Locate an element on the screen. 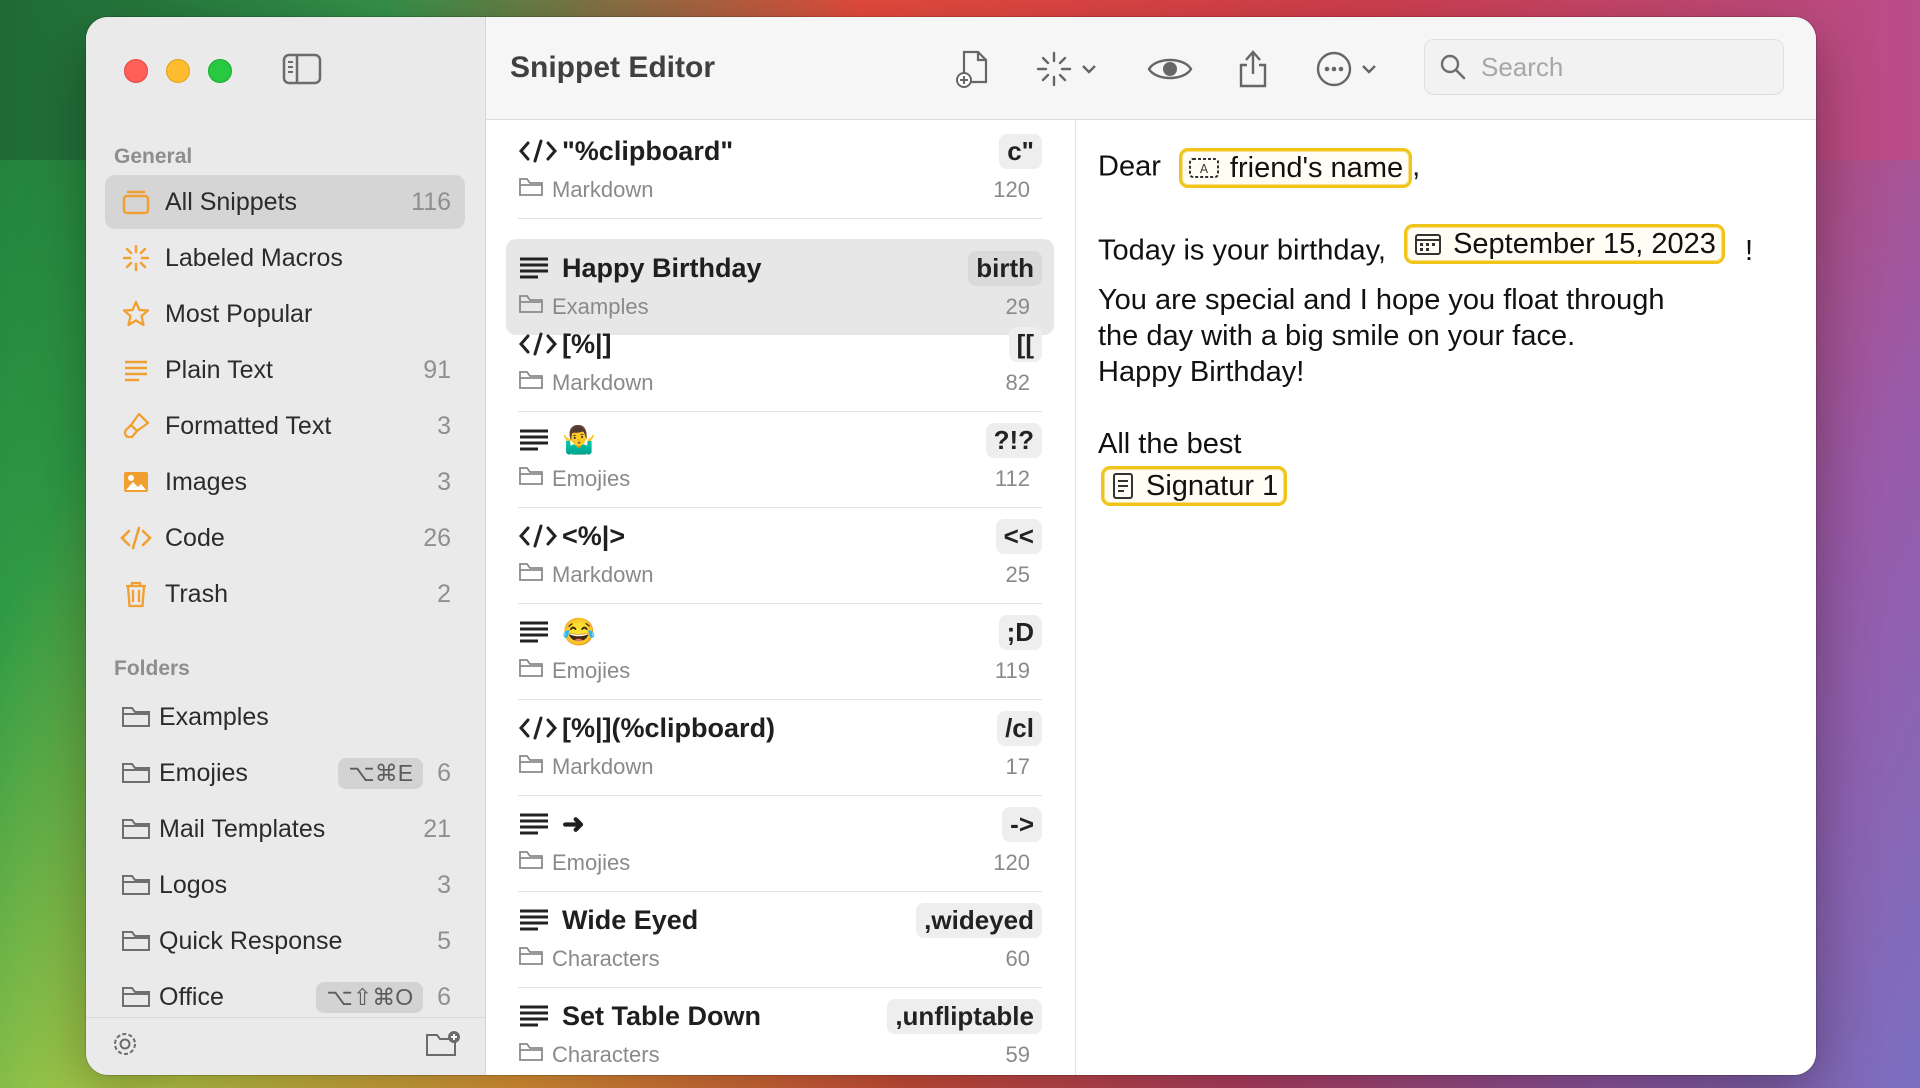  snippet-row: [%|](%clipboard) /cl Markdown 17 is located at coordinates (780, 747).